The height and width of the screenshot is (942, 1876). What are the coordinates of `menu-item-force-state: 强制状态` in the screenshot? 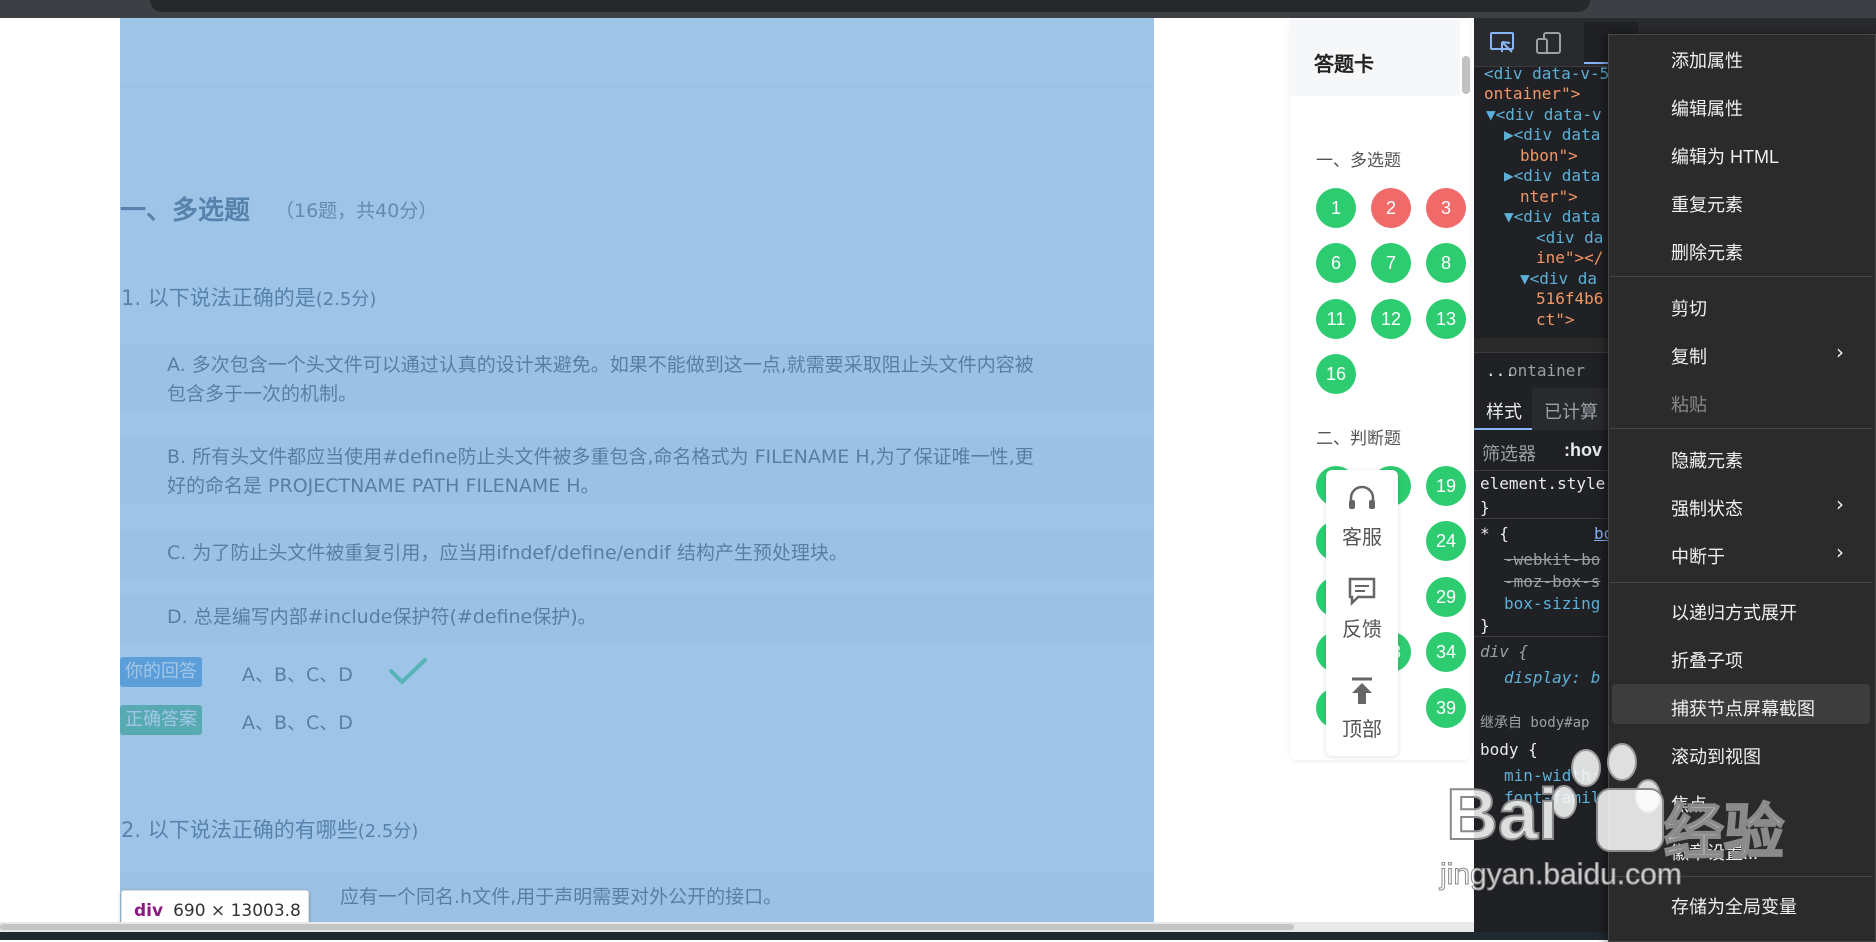 It's located at (1707, 508).